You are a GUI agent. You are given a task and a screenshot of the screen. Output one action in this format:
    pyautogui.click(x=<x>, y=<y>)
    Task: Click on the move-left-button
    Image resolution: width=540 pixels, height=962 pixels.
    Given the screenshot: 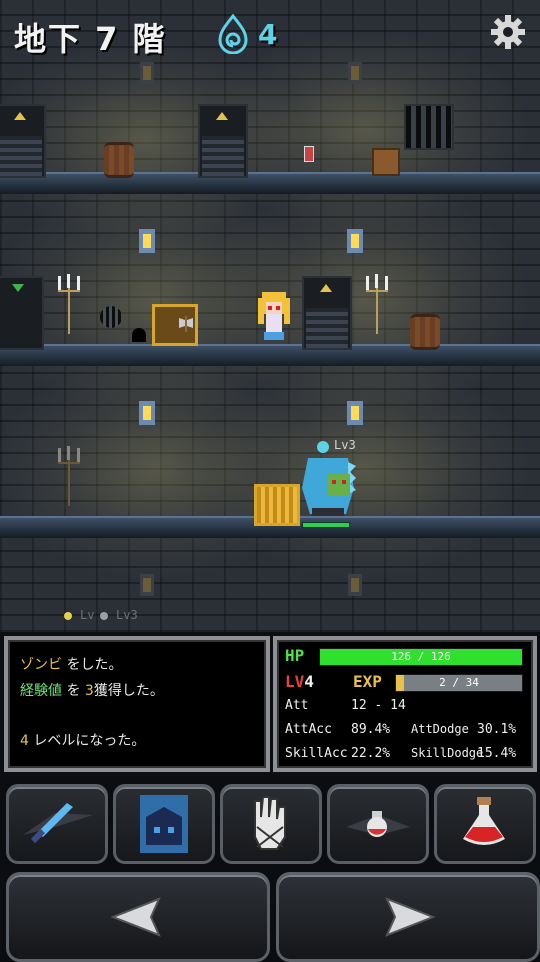 What is the action you would take?
    pyautogui.click(x=138, y=917)
    